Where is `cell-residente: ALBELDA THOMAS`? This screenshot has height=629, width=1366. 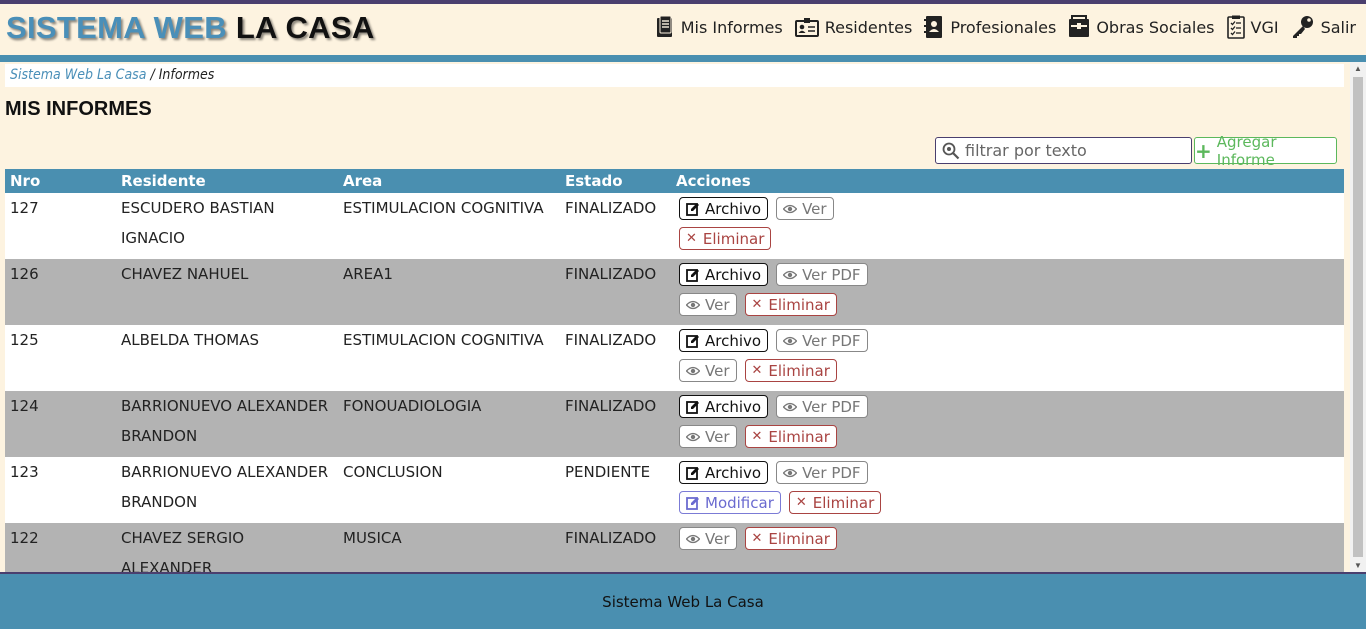
cell-residente: ALBELDA THOMAS is located at coordinates (227, 358).